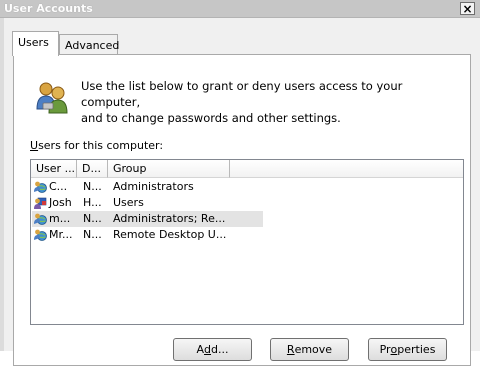  What do you see at coordinates (147, 203) in the screenshot?
I see `table-row: Josh H... Users` at bounding box center [147, 203].